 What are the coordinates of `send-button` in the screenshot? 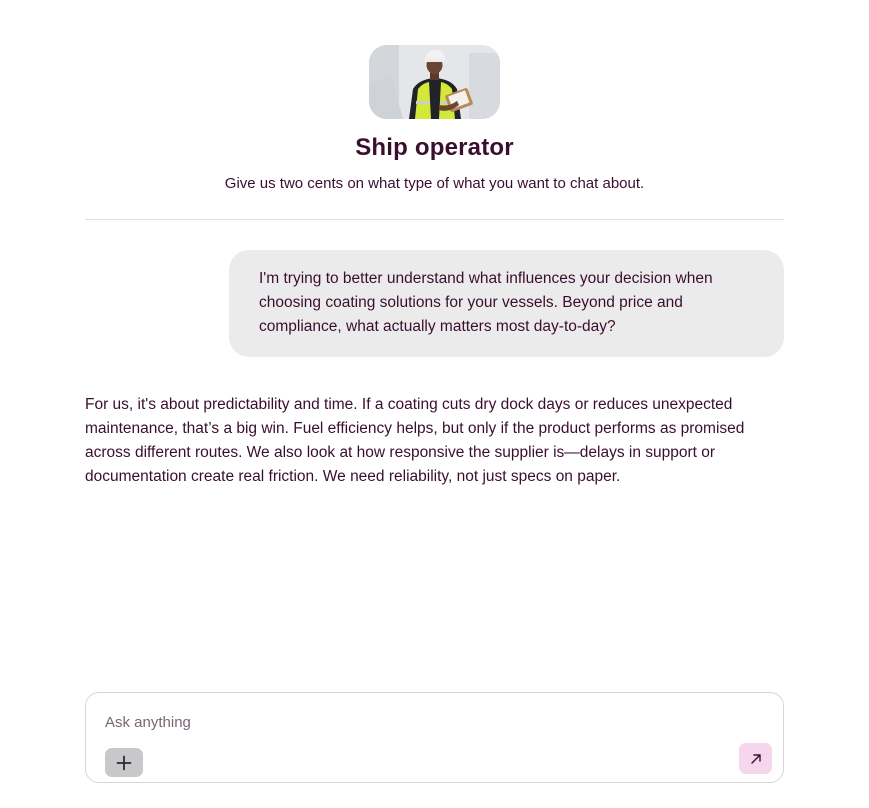 It's located at (755, 758).